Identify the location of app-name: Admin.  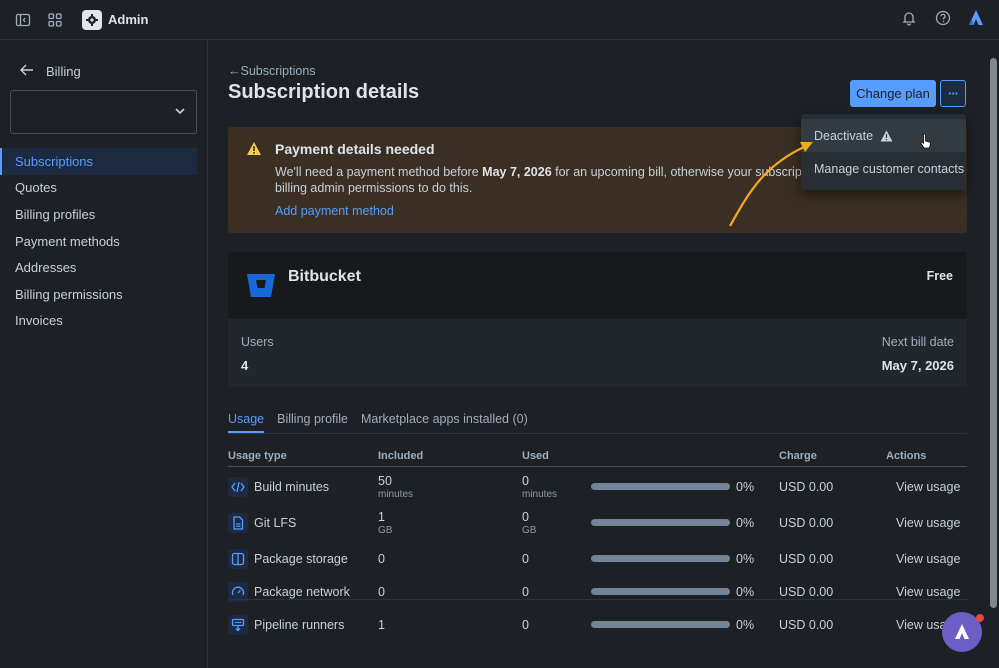
(128, 19).